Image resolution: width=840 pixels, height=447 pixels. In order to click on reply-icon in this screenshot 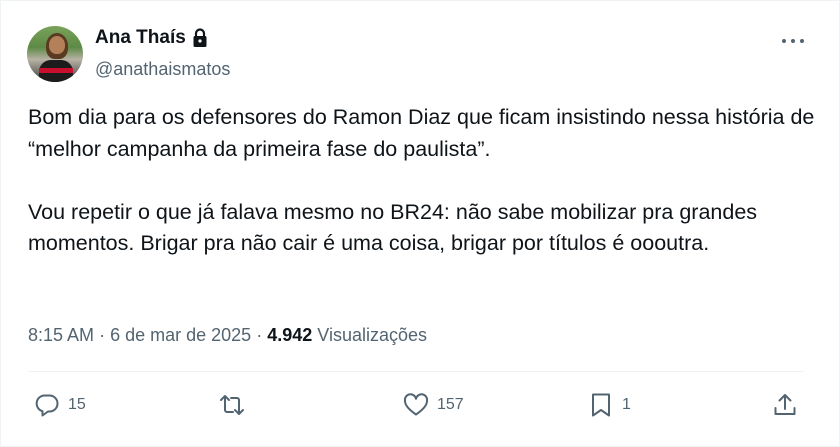, I will do `click(47, 405)`.